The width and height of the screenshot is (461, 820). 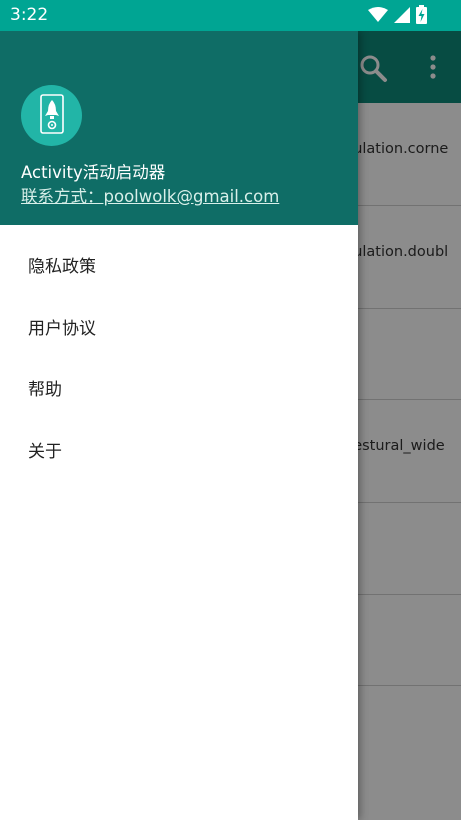 I want to click on signal-icon, so click(x=402, y=14).